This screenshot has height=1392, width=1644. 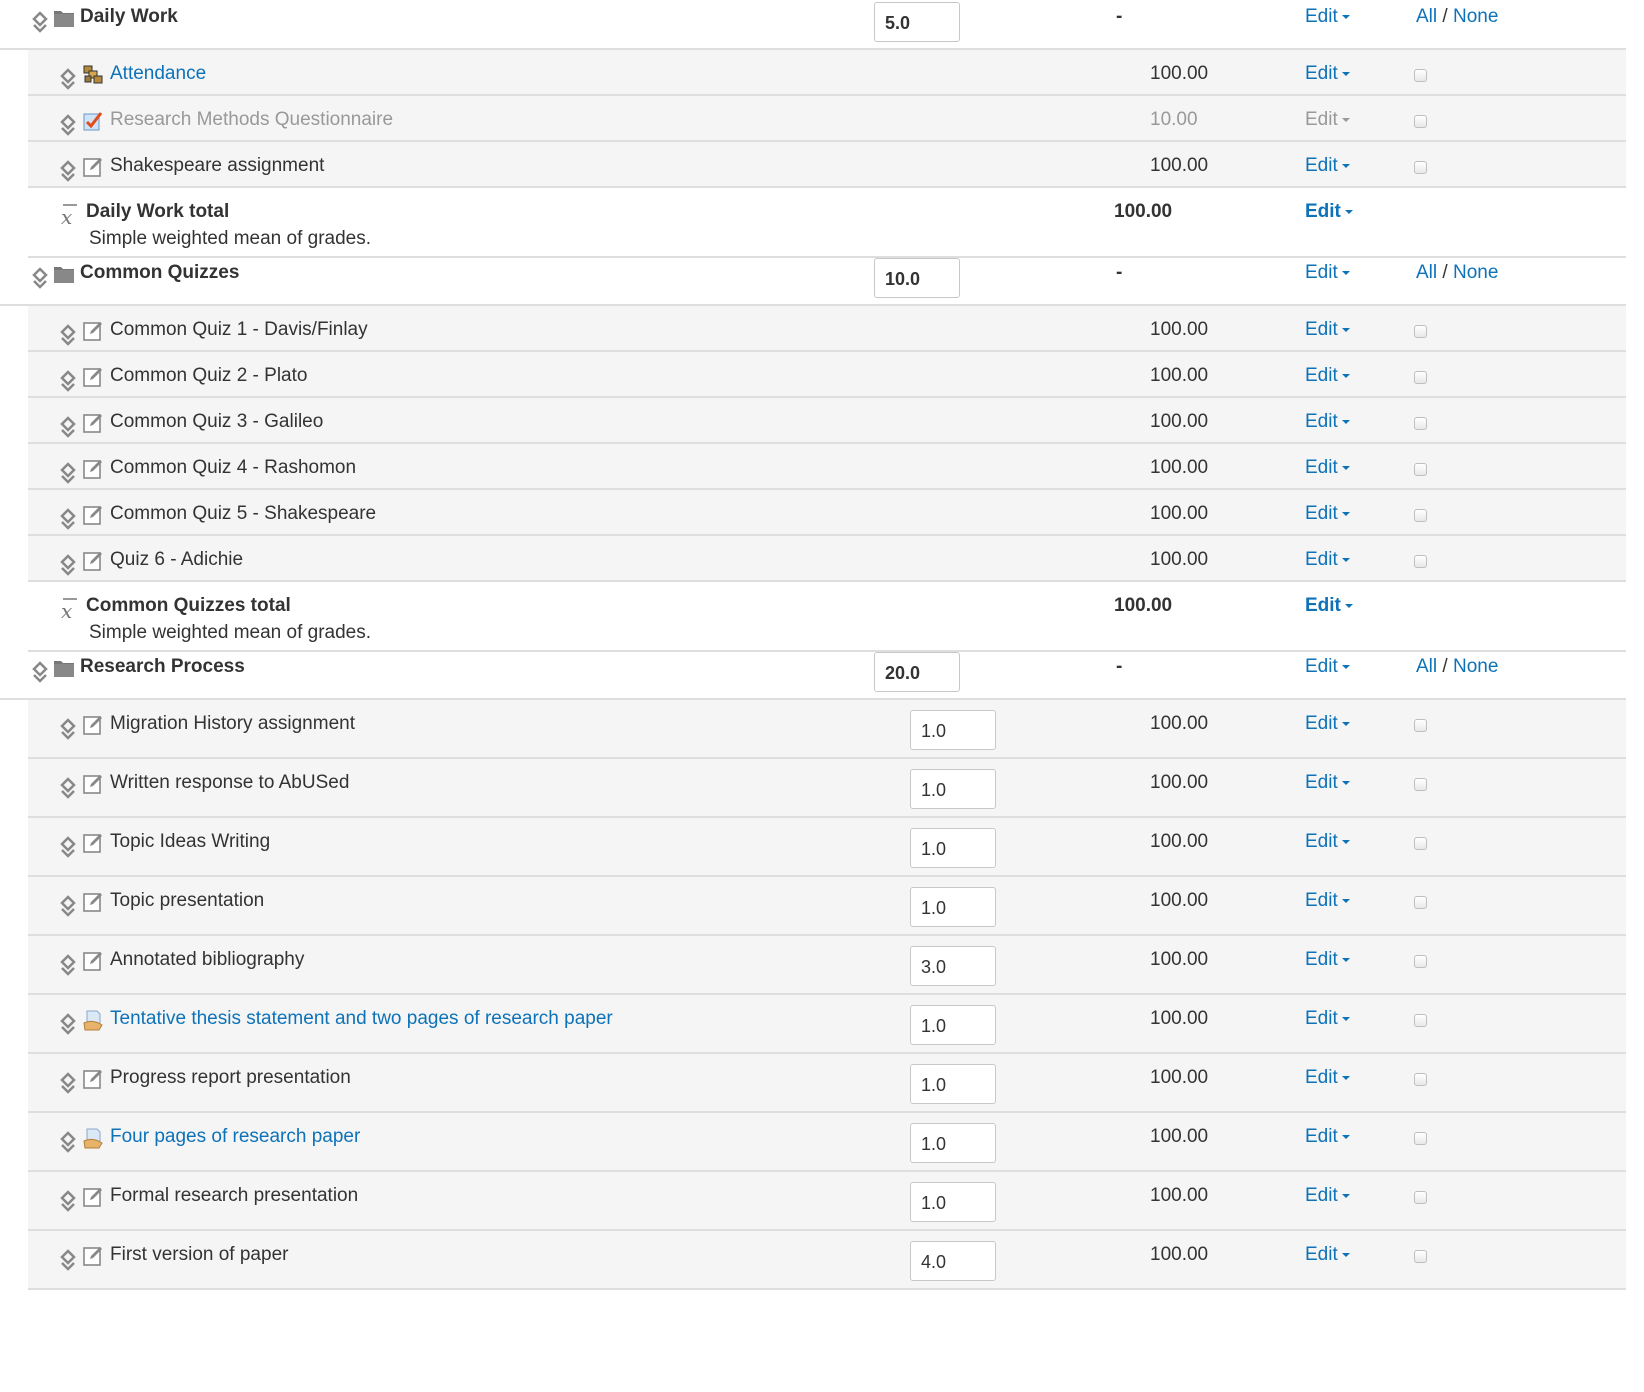 I want to click on weight-input: 20.0, so click(x=917, y=672).